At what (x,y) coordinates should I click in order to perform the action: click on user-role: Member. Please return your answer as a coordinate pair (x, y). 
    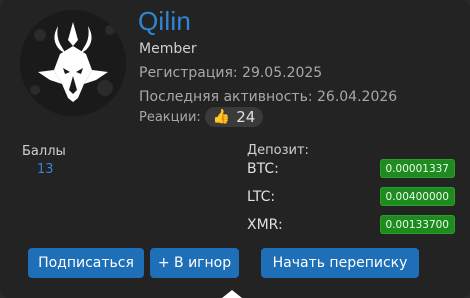
    Looking at the image, I should click on (168, 49).